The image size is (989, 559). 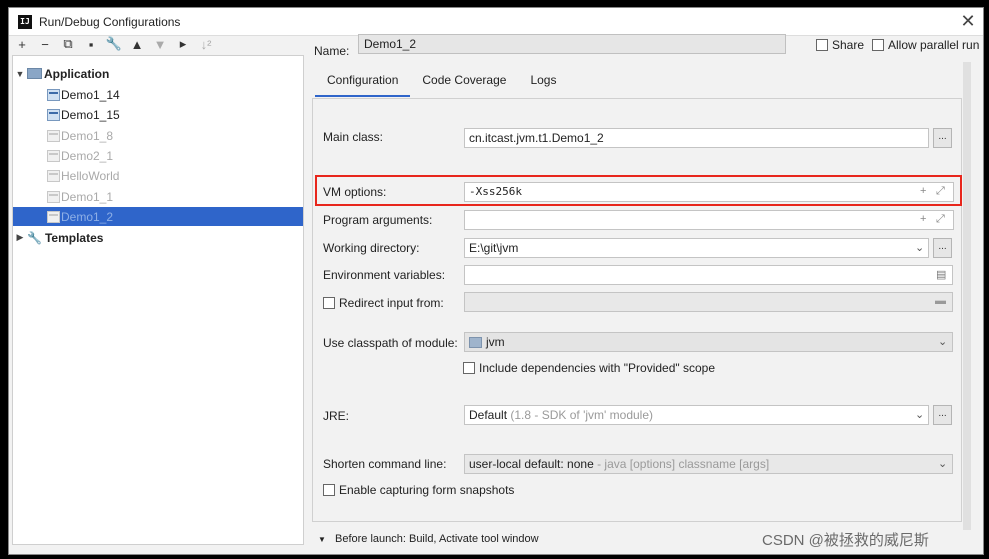 I want to click on triangle-down-icon: ▼, so click(x=322, y=539).